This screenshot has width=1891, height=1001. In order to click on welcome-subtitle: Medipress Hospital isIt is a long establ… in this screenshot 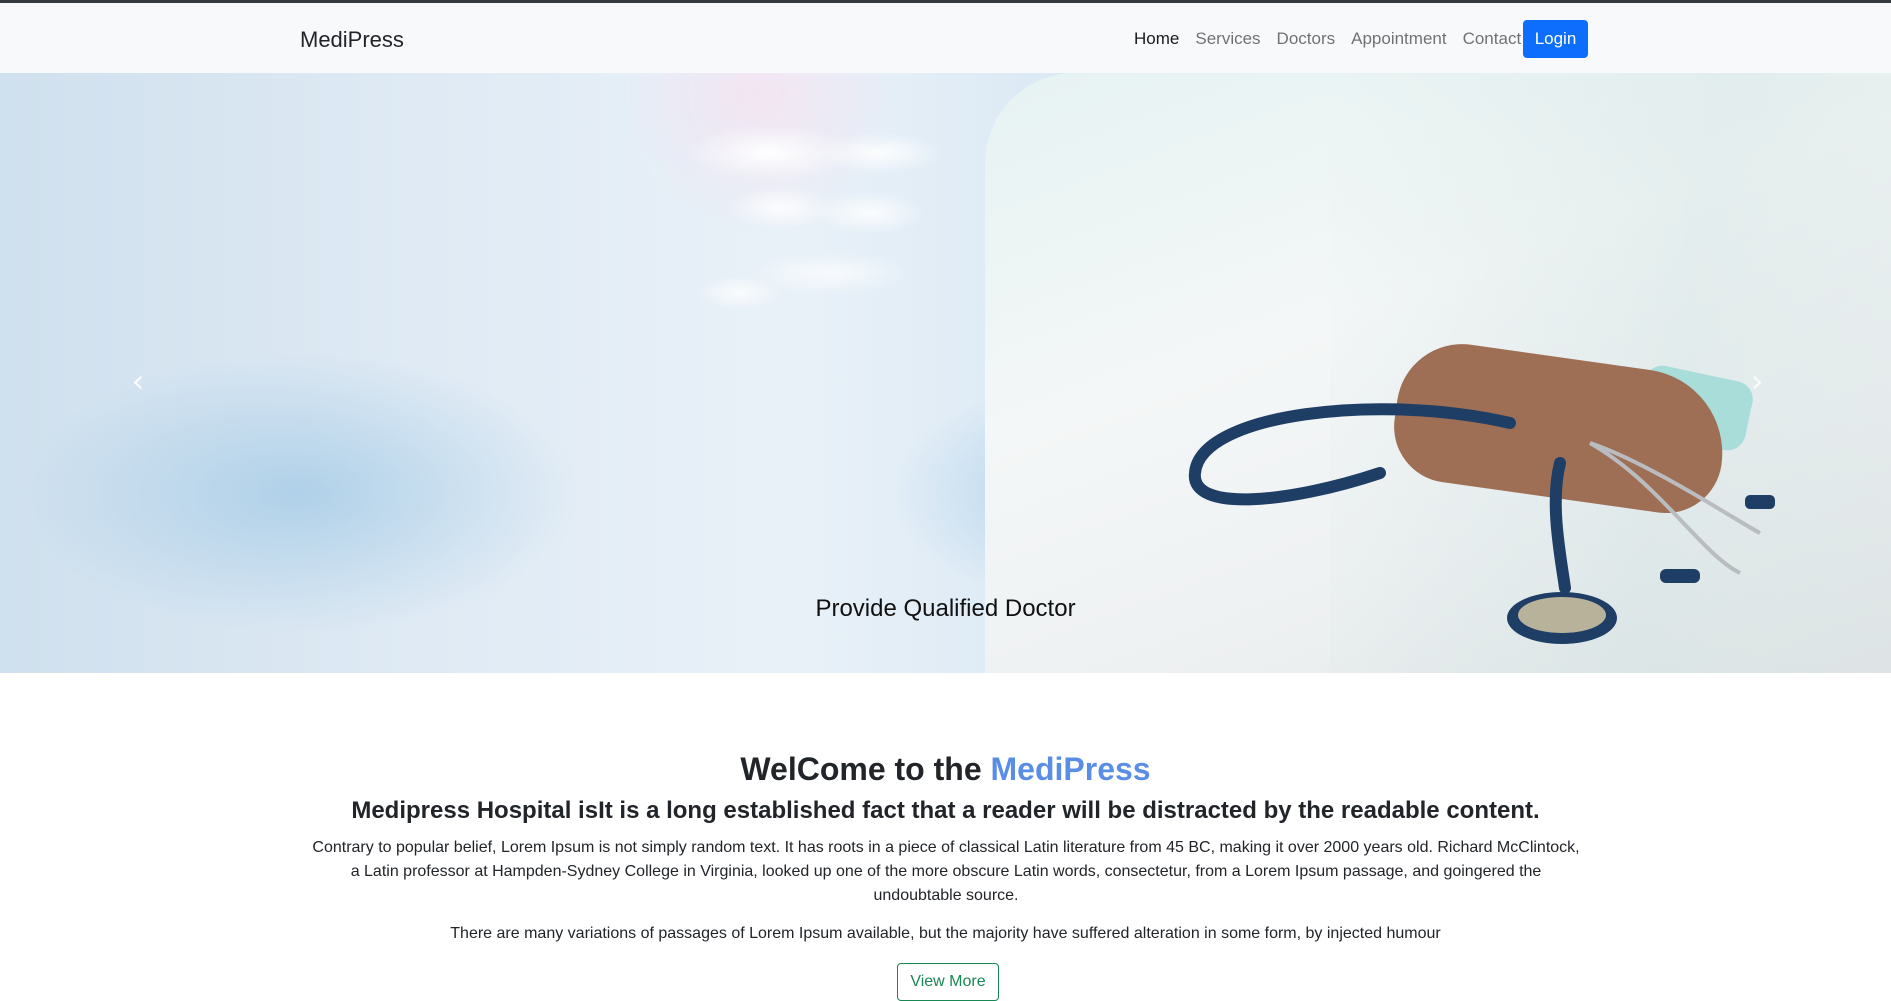, I will do `click(945, 810)`.